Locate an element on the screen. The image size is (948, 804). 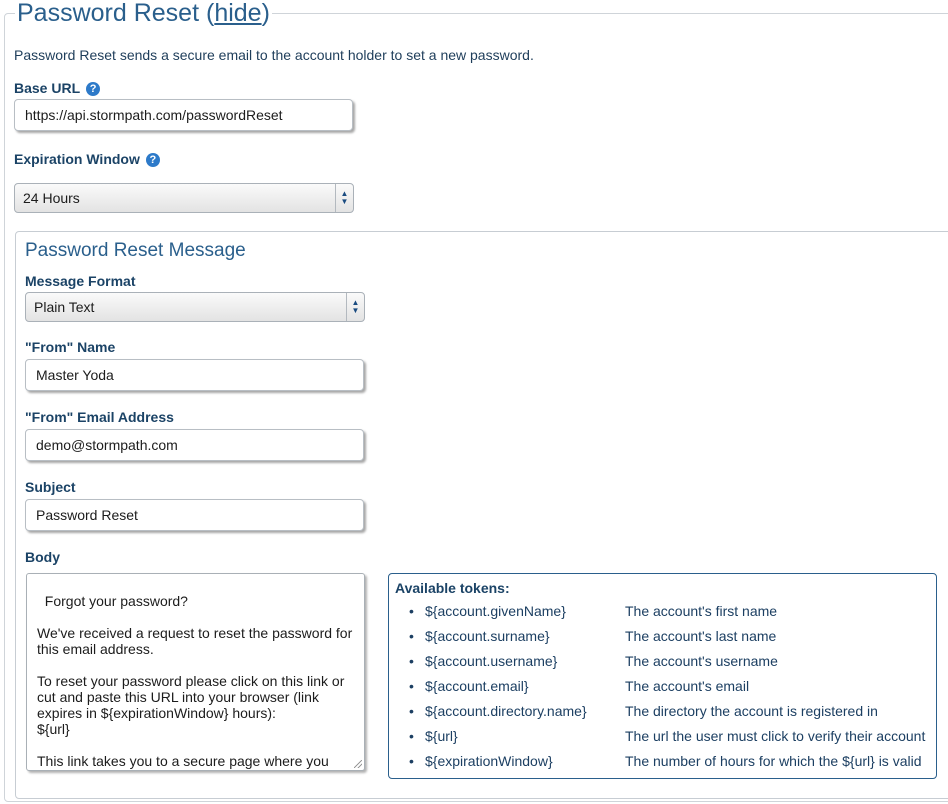
from-name-label: "From" Name is located at coordinates (70, 347).